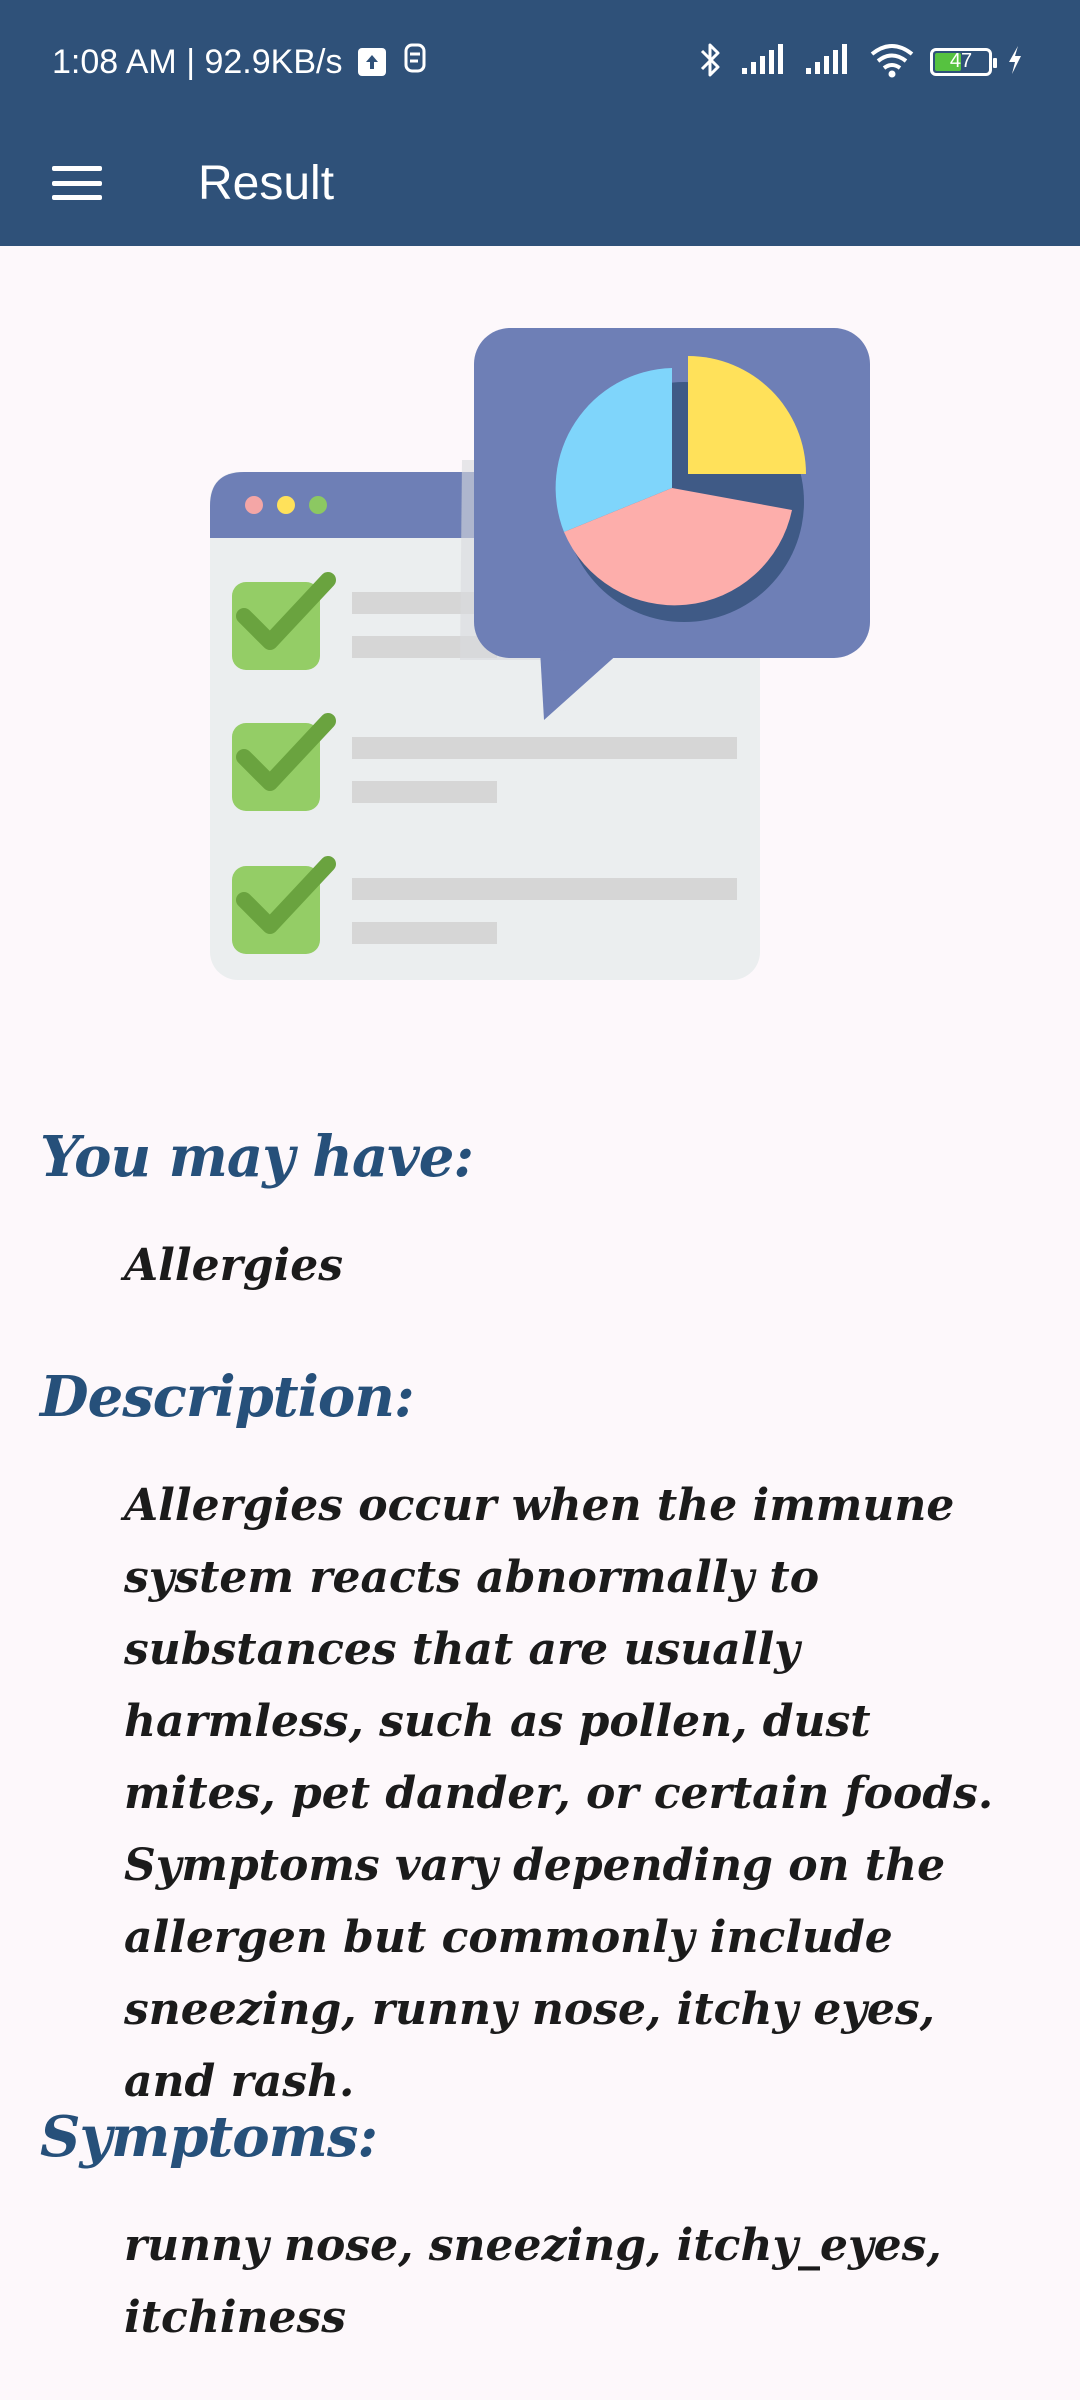  I want to click on battery-icon: 47, so click(963, 62).